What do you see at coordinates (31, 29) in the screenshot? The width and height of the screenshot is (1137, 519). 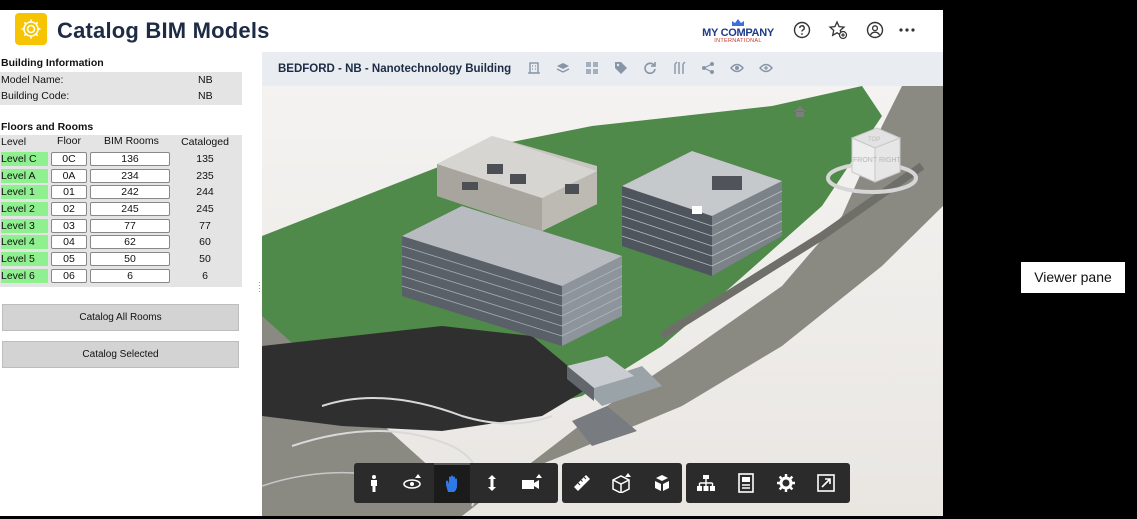 I see `gear-icon` at bounding box center [31, 29].